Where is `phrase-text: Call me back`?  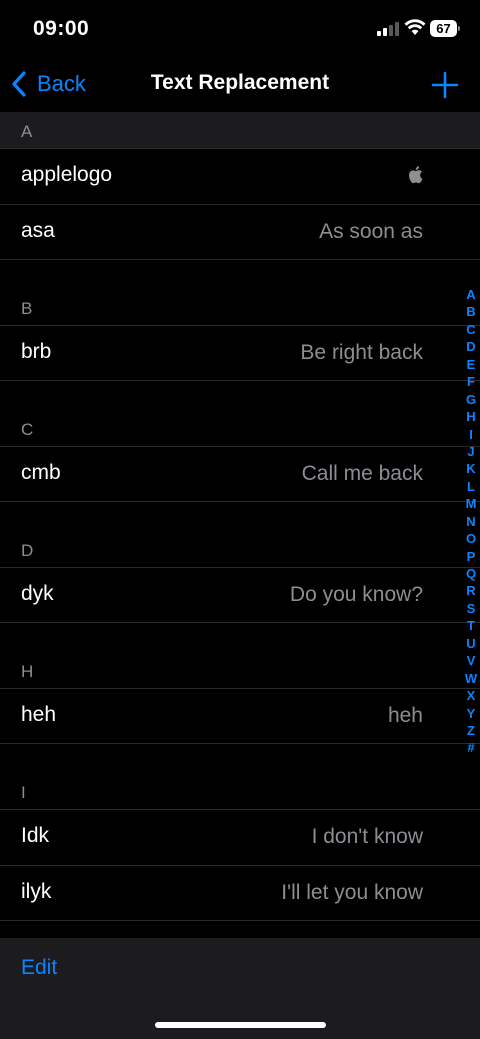
phrase-text: Call me back is located at coordinates (362, 473).